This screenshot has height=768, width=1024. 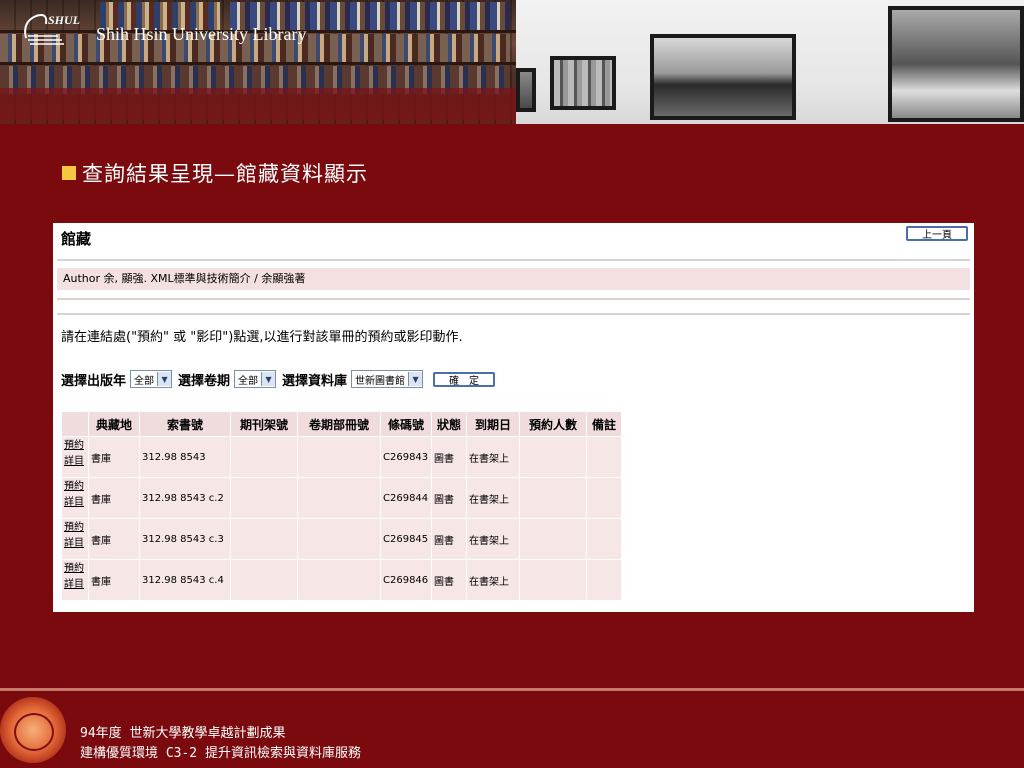 What do you see at coordinates (262, 337) in the screenshot?
I see `instruction-text: 請在連結處("預約" 或 "影印")點選,以進行對該單冊的預約或影印動作.` at bounding box center [262, 337].